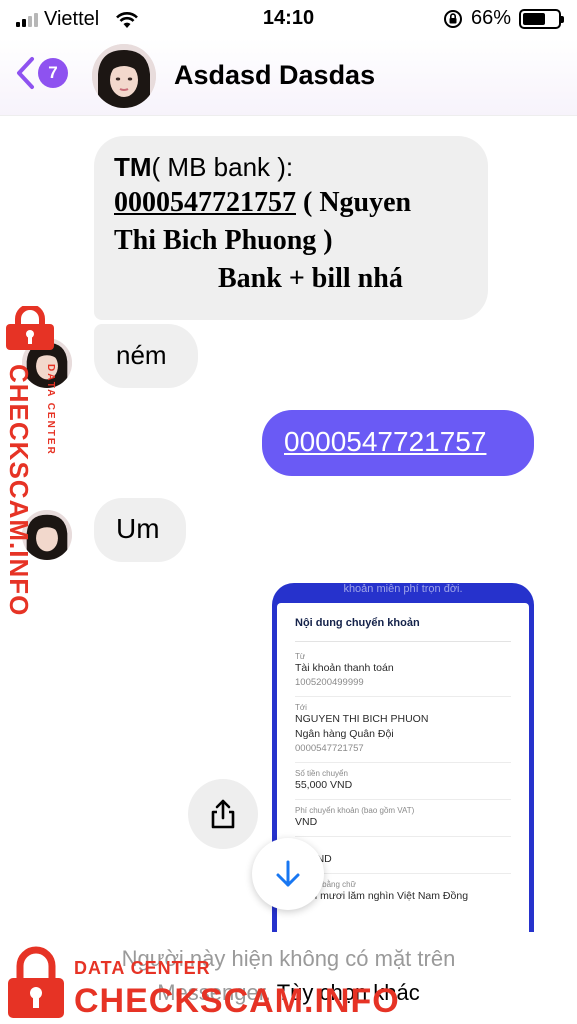 The width and height of the screenshot is (577, 1024). What do you see at coordinates (362, 719) in the screenshot?
I see `receipt-value: NGUYEN THI BICH PHUON` at bounding box center [362, 719].